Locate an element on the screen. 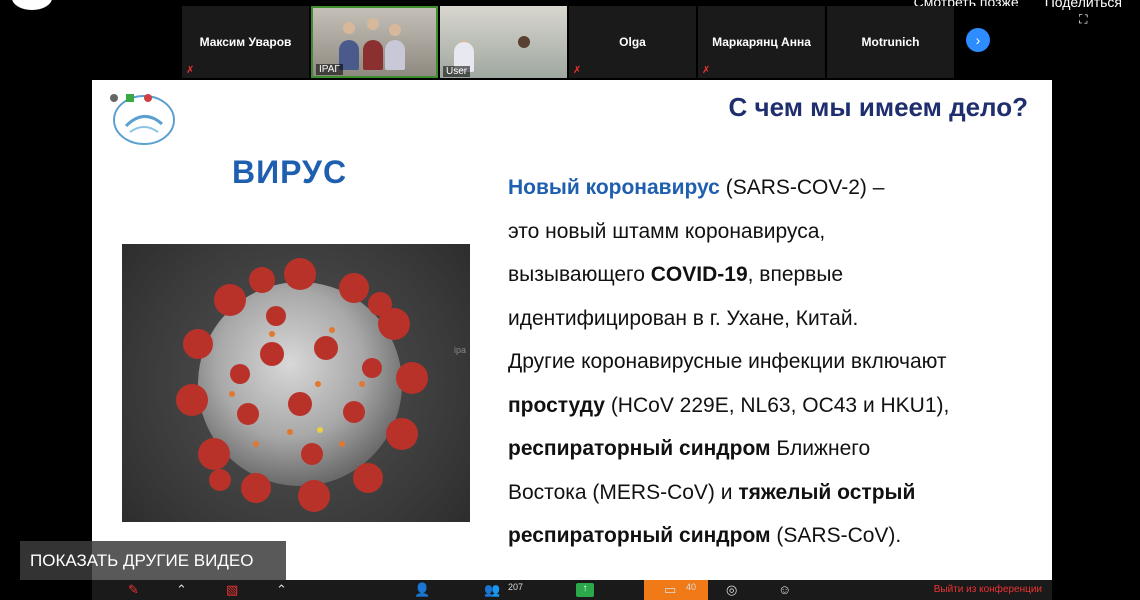 This screenshot has width=1140, height=600. participant-name: Olga is located at coordinates (632, 42).